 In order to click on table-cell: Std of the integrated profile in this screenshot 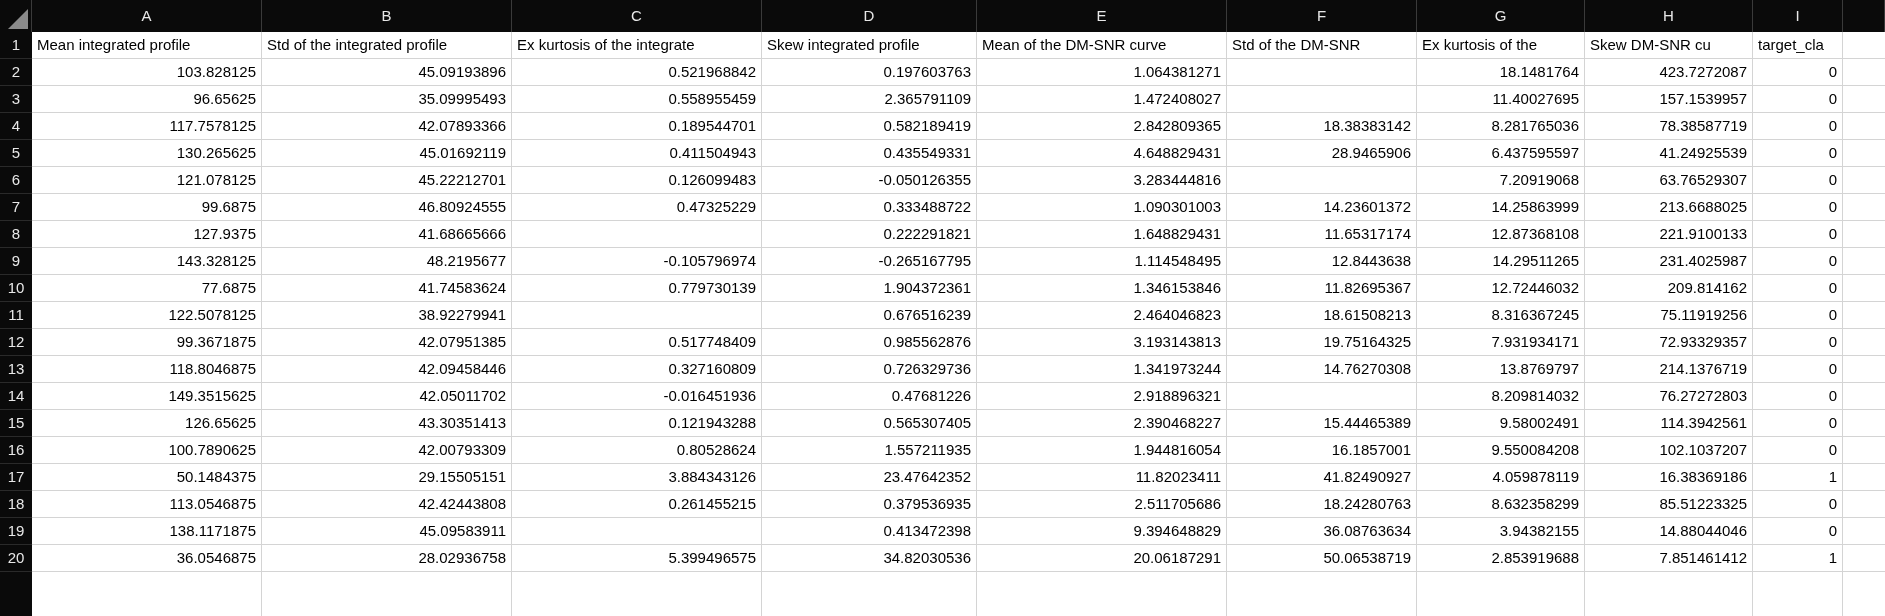, I will do `click(387, 45)`.